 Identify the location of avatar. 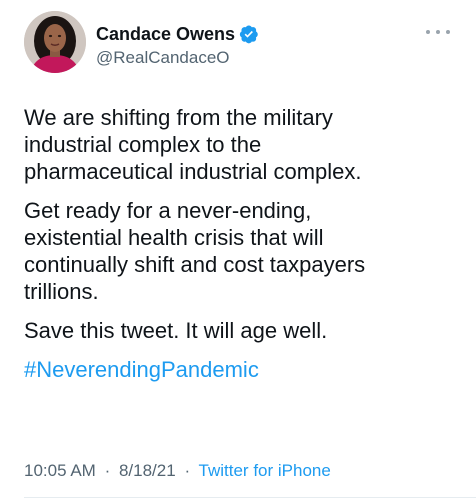
(55, 42).